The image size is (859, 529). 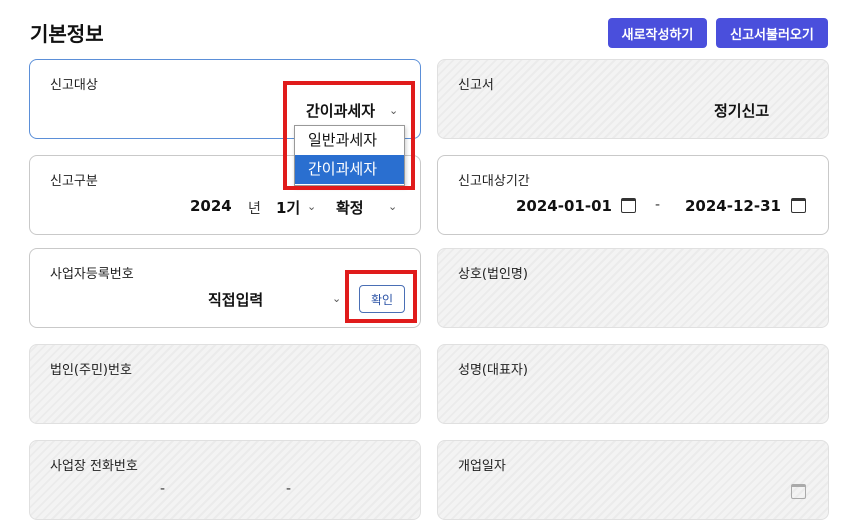 What do you see at coordinates (633, 384) in the screenshot?
I see `rep-name-field: 성명(대표자)` at bounding box center [633, 384].